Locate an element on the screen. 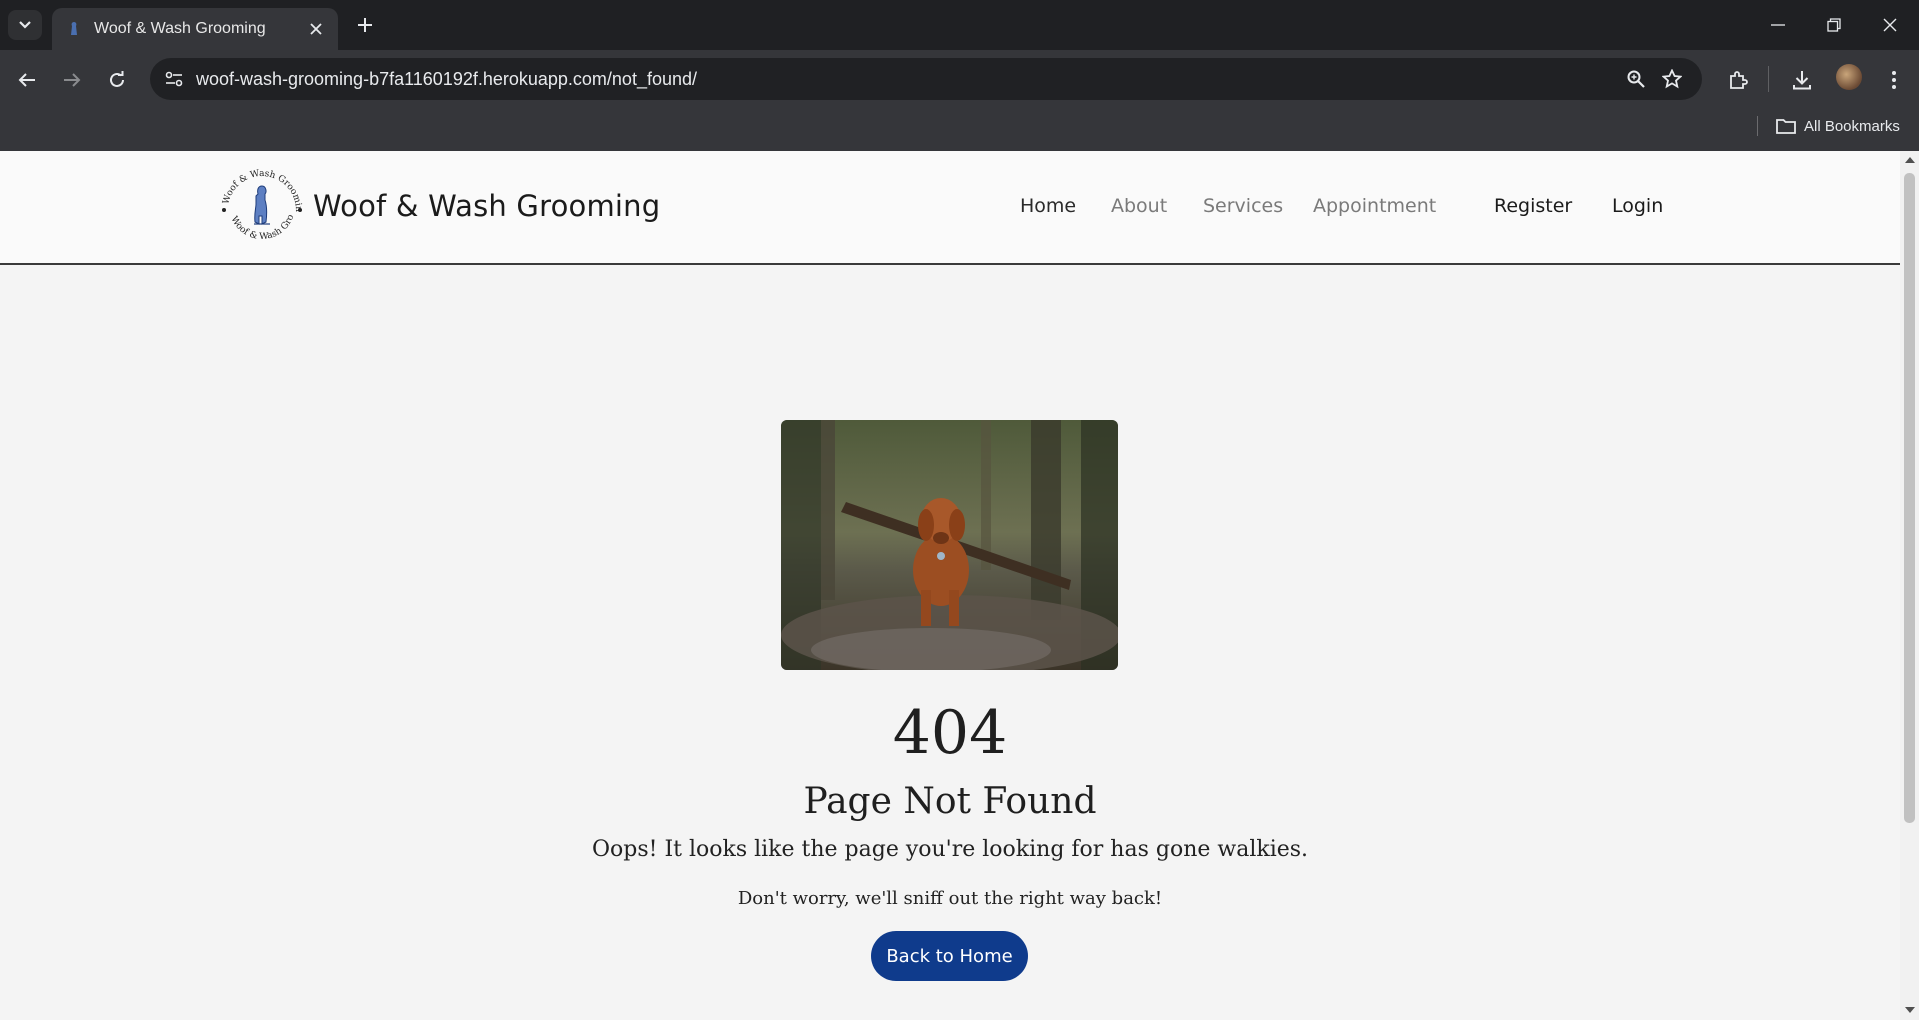 This screenshot has width=1919, height=1020. all-bookmarks-button: All Bookmarks is located at coordinates (1838, 126).